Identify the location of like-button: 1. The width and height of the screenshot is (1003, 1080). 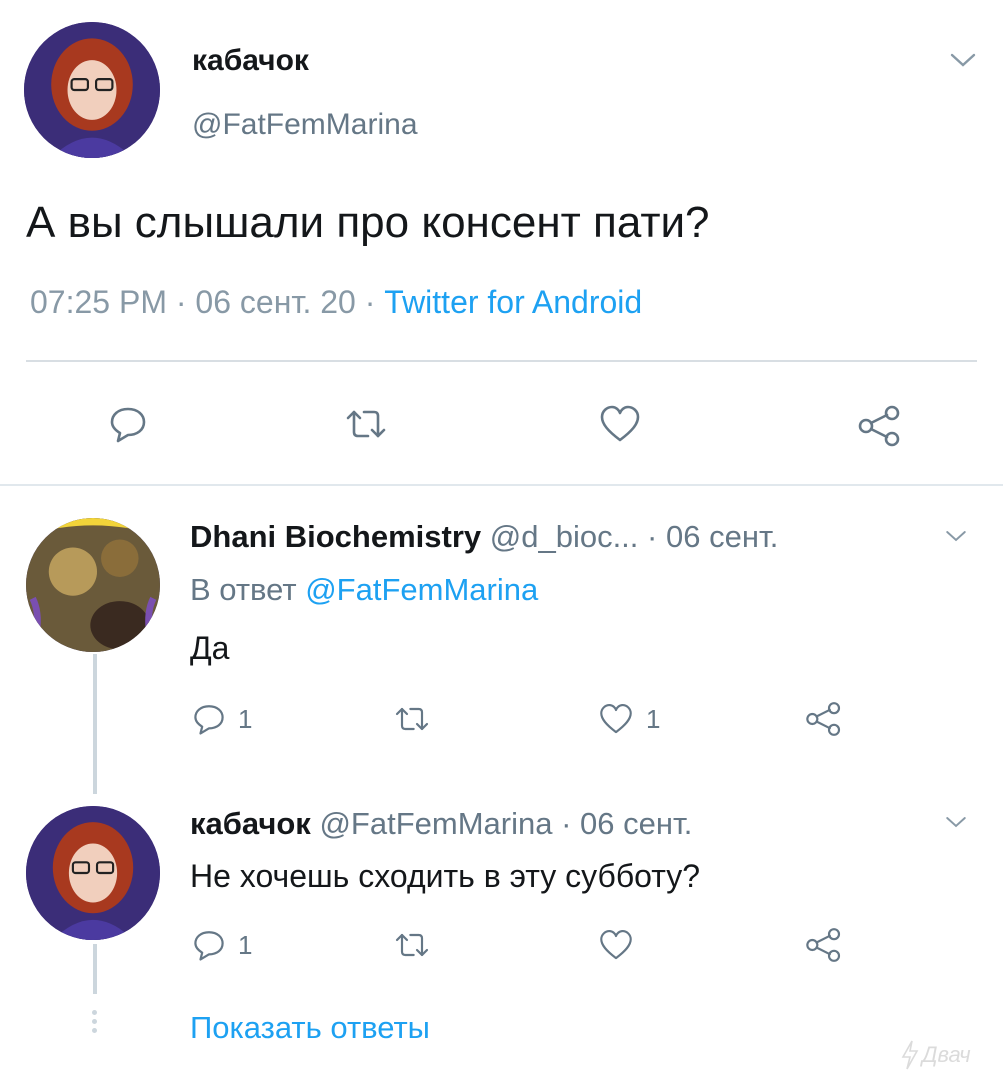
(629, 719).